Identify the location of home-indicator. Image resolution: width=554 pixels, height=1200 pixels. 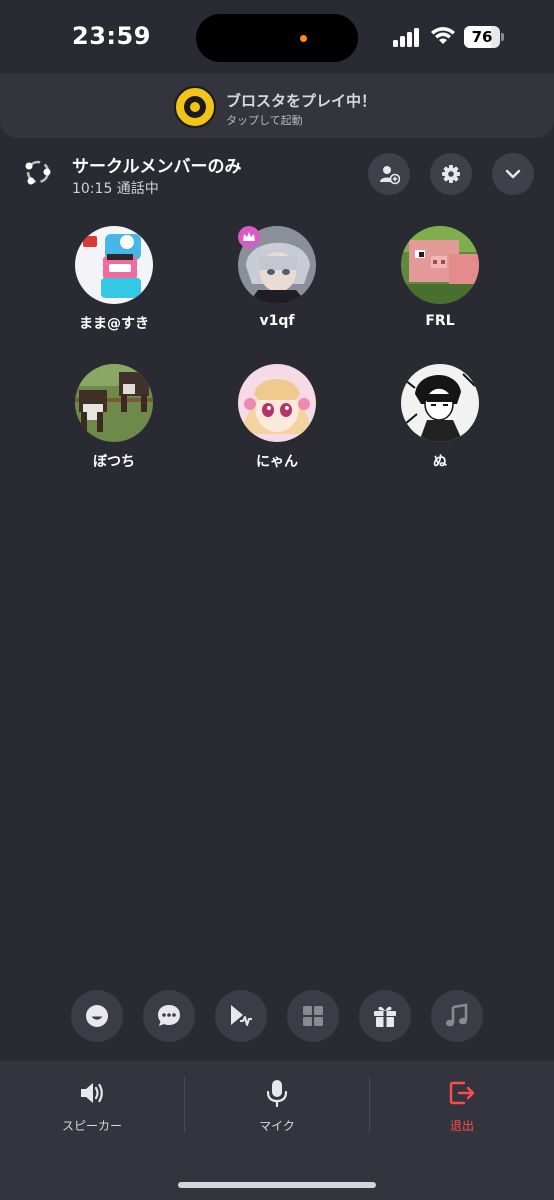
(277, 1185).